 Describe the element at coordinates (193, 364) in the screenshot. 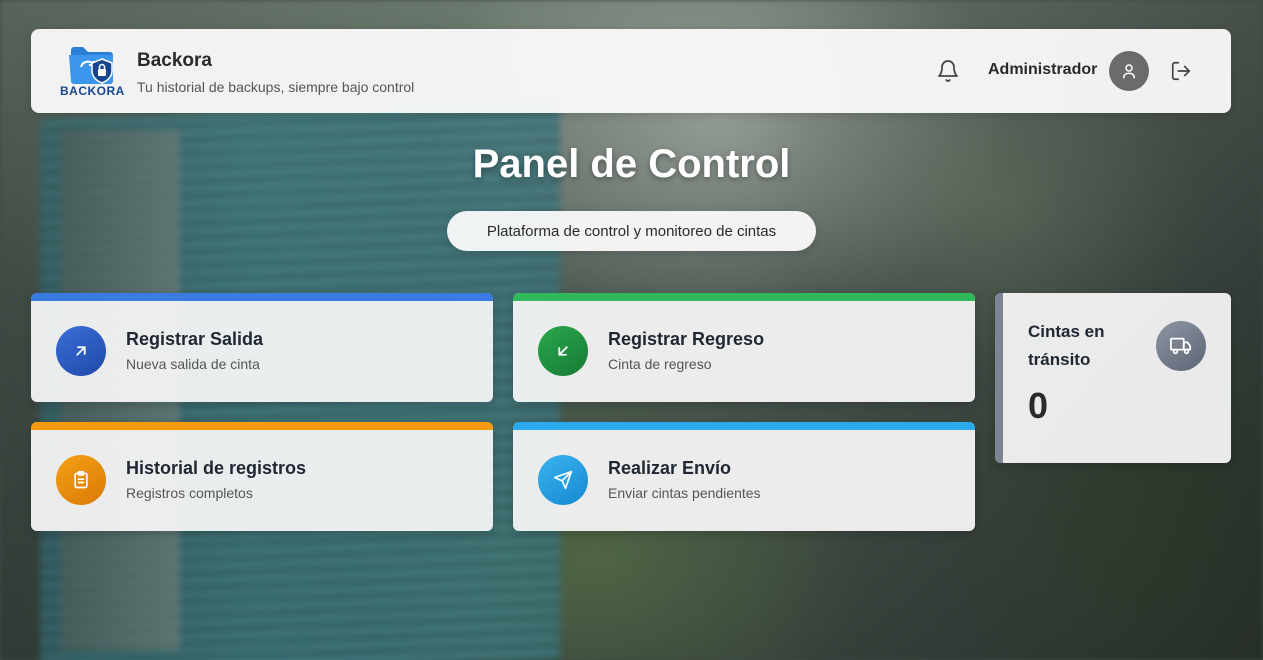

I see `card-subtitle: Nueva salida de cinta` at that location.